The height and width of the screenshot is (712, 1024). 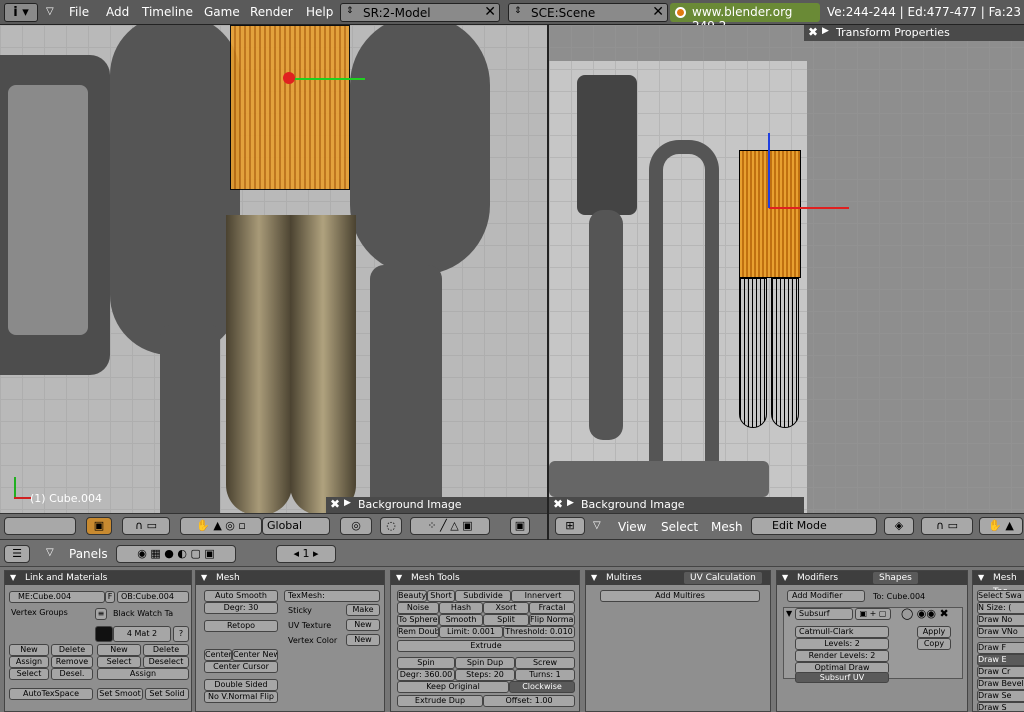 What do you see at coordinates (241, 596) in the screenshot?
I see `auto-smooth-toggle: Auto Smooth` at bounding box center [241, 596].